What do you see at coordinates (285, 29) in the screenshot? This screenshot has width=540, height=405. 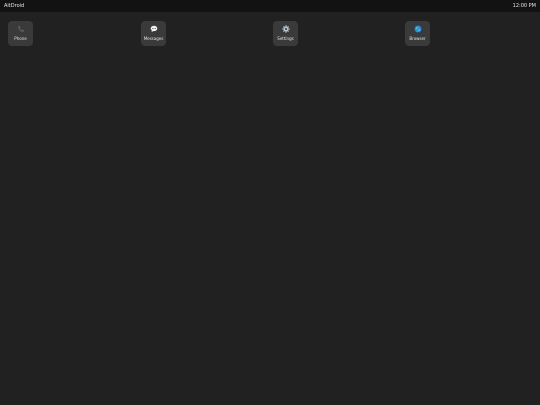 I see `gear-icon` at bounding box center [285, 29].